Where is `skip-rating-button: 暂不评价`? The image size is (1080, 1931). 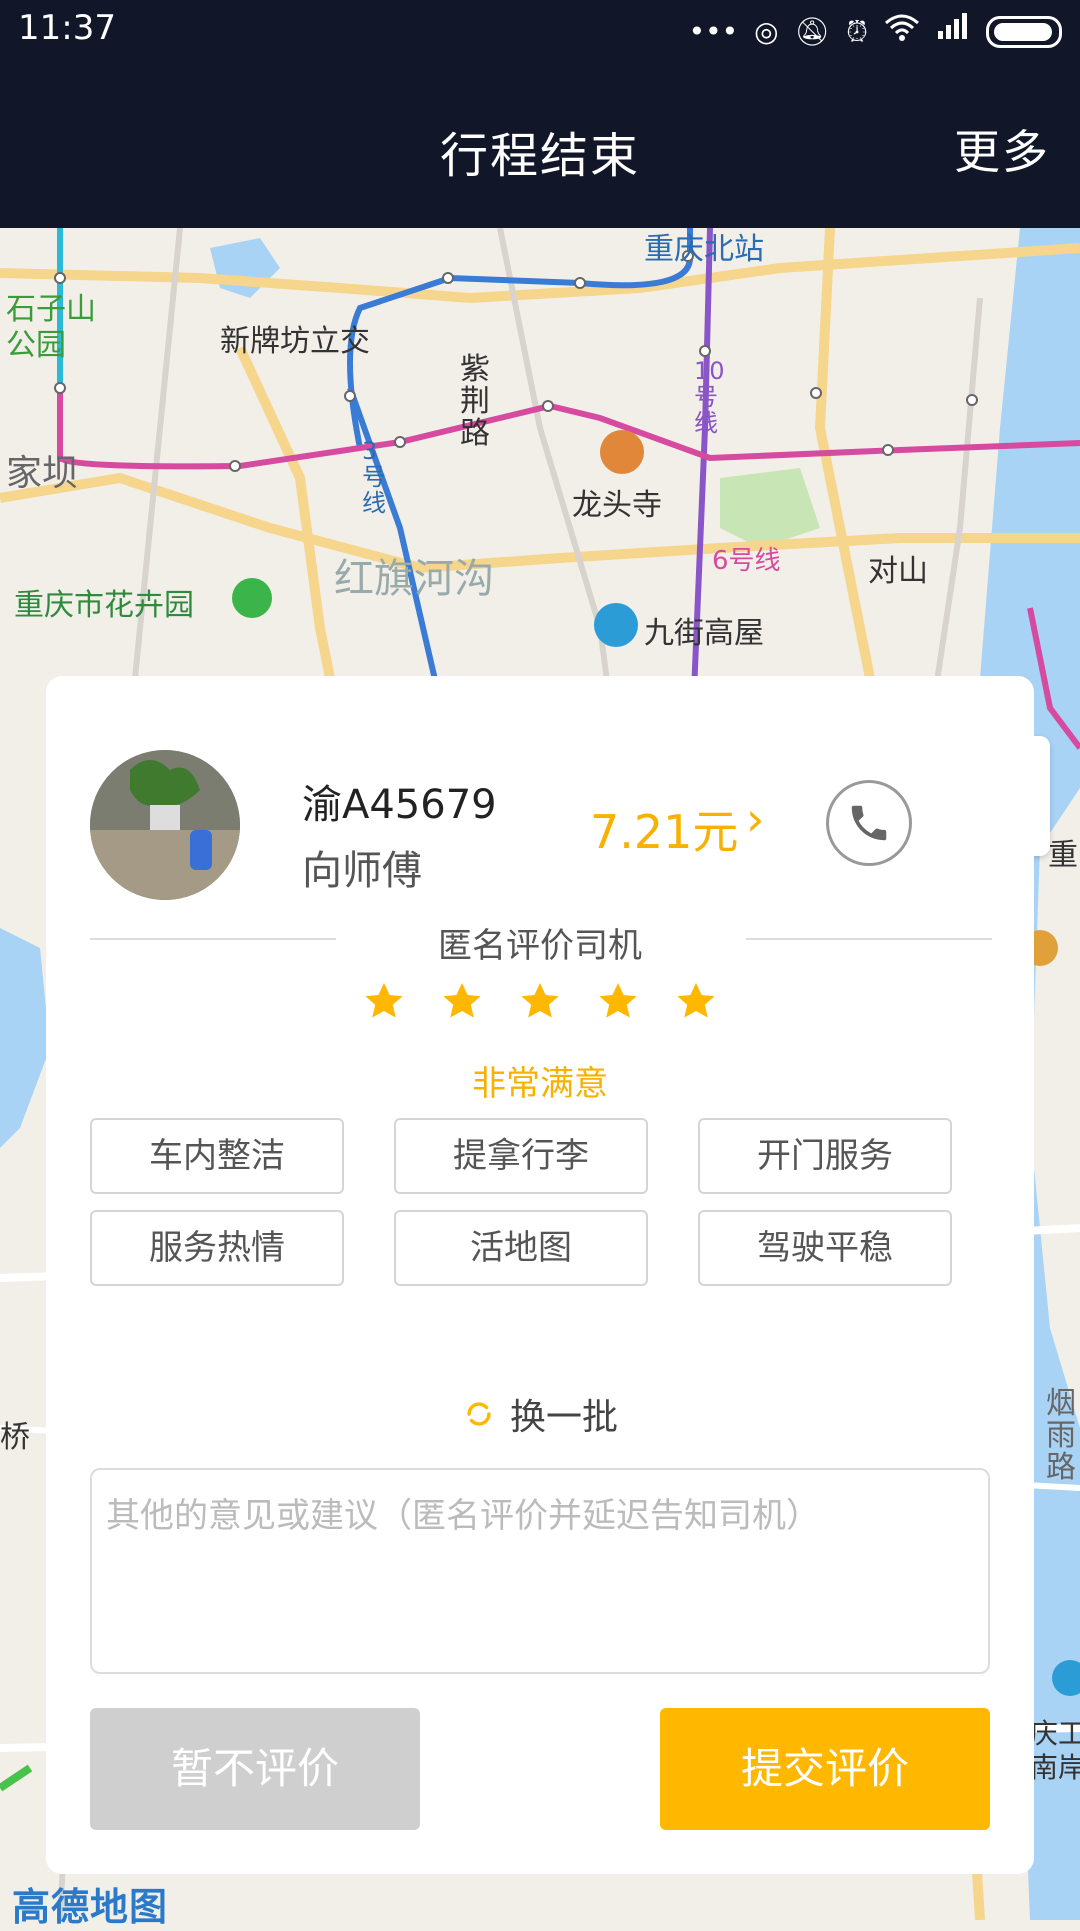
skip-rating-button: 暂不评价 is located at coordinates (255, 1769).